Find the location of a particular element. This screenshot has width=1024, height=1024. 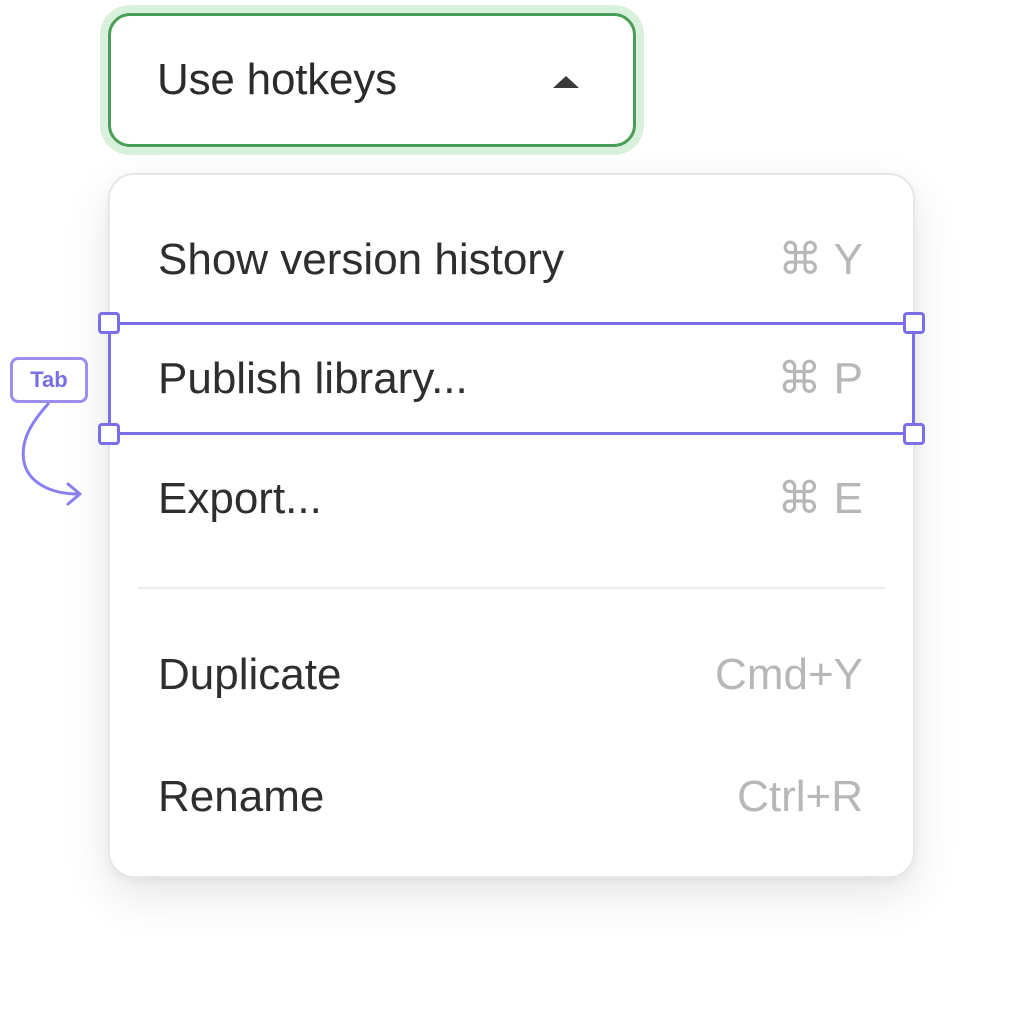

menu-item-shortcut: ⌘ E is located at coordinates (820, 498).